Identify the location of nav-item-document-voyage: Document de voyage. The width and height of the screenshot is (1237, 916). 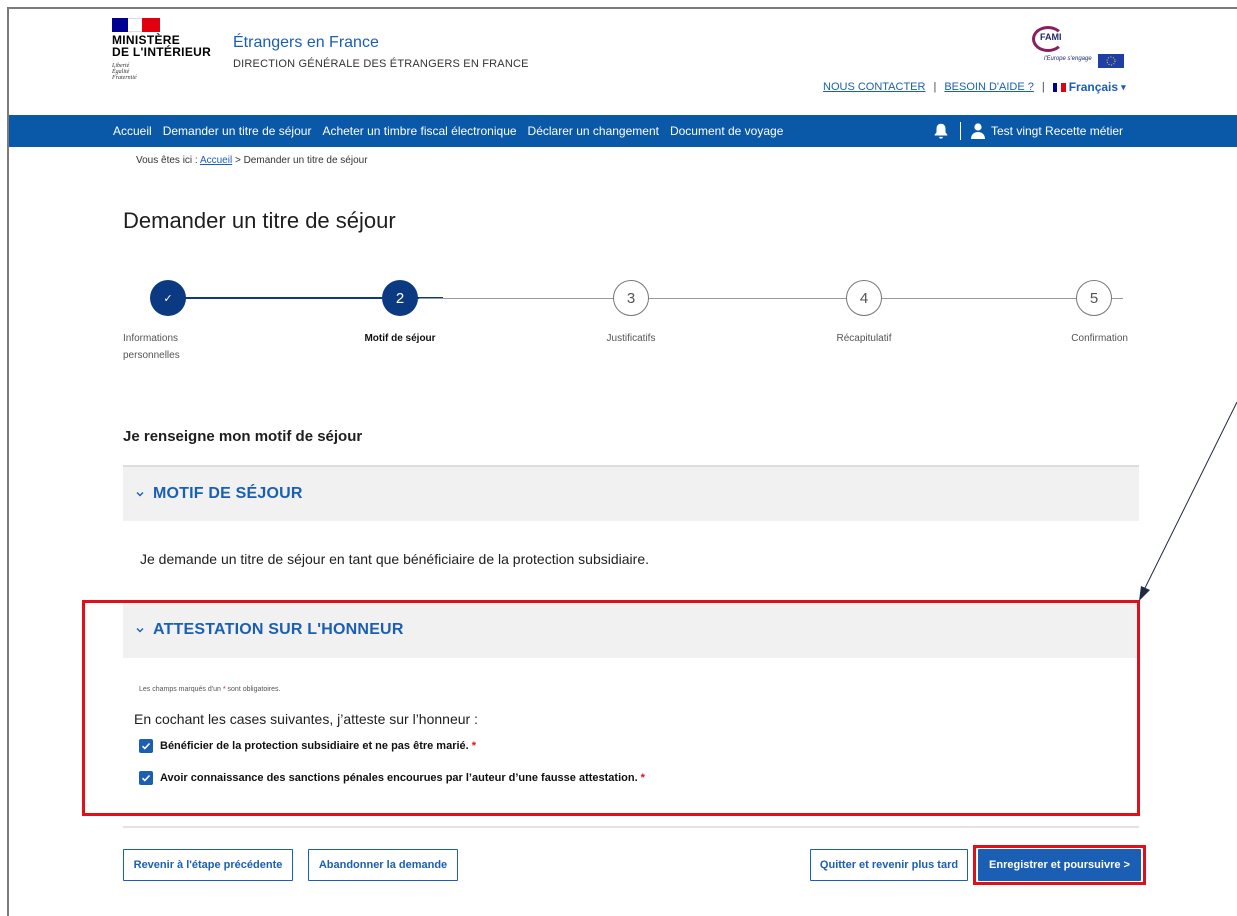
(726, 131).